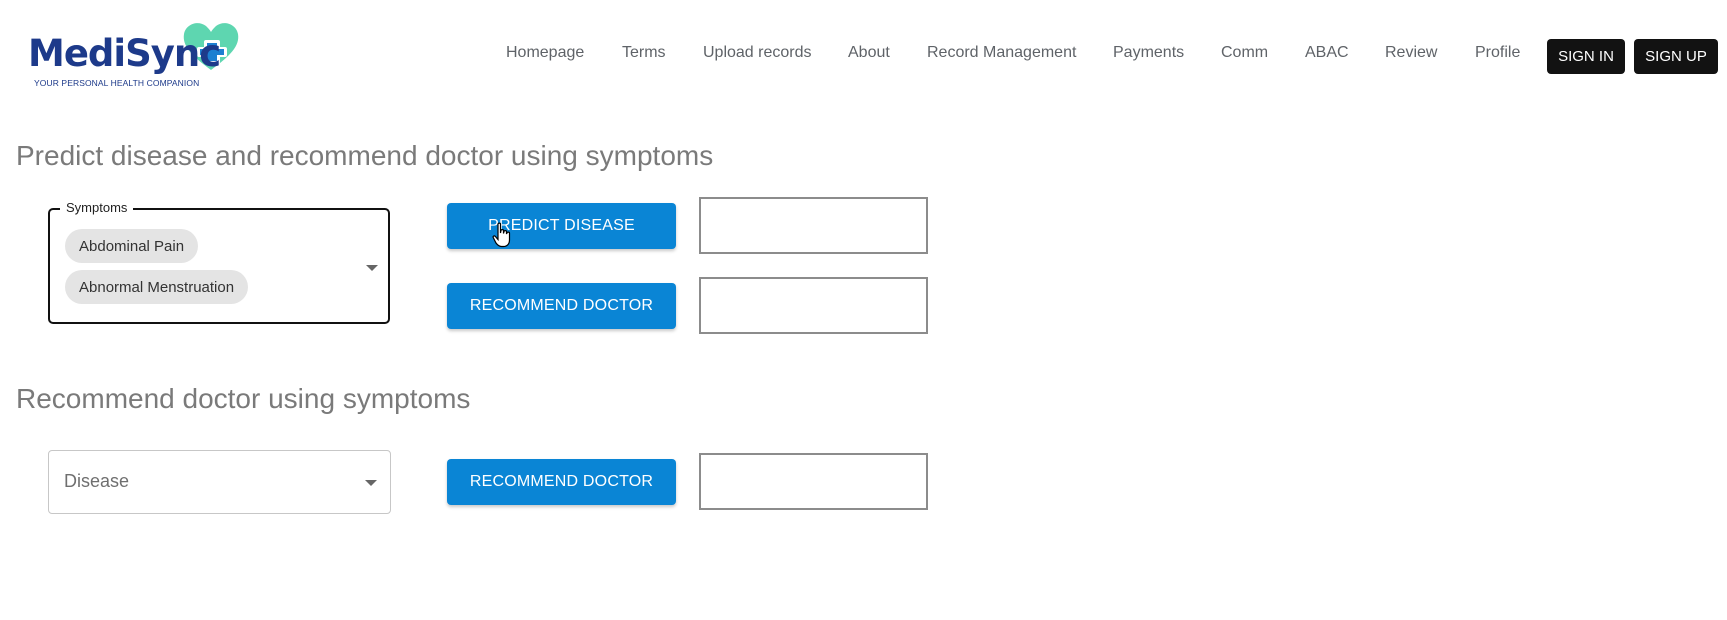 Image resolution: width=1727 pixels, height=620 pixels. What do you see at coordinates (1244, 53) in the screenshot?
I see `nav-comm: Comm` at bounding box center [1244, 53].